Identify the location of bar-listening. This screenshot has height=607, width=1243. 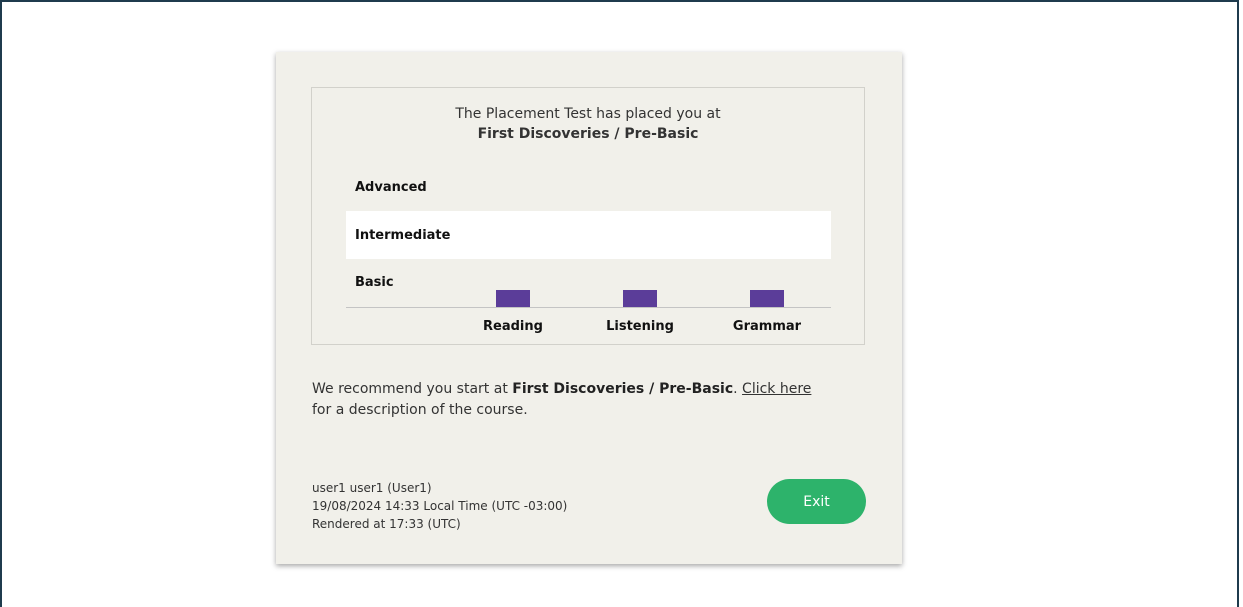
(640, 298).